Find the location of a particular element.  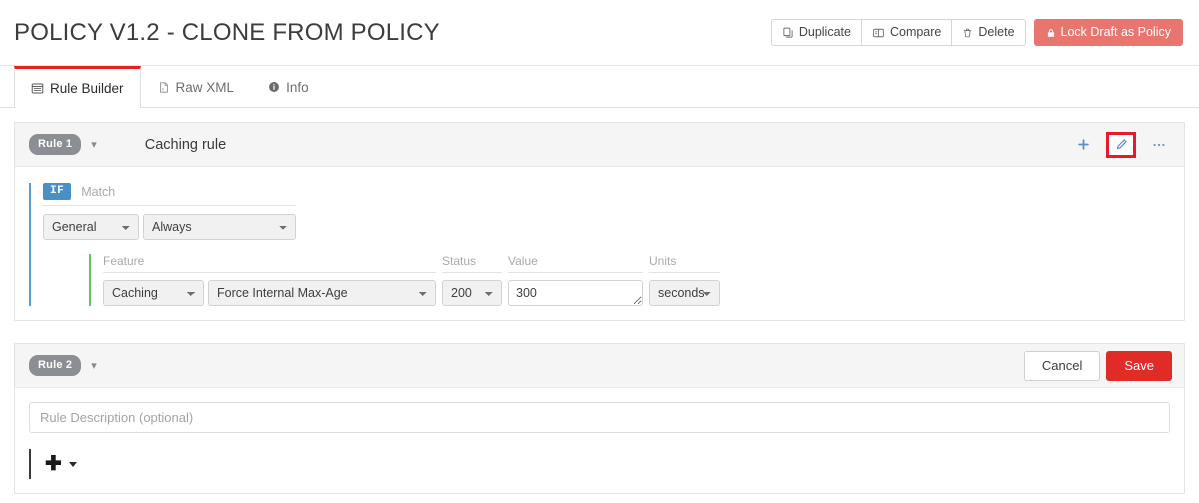

tab-rule-builder-label: Rule Builder is located at coordinates (87, 88).